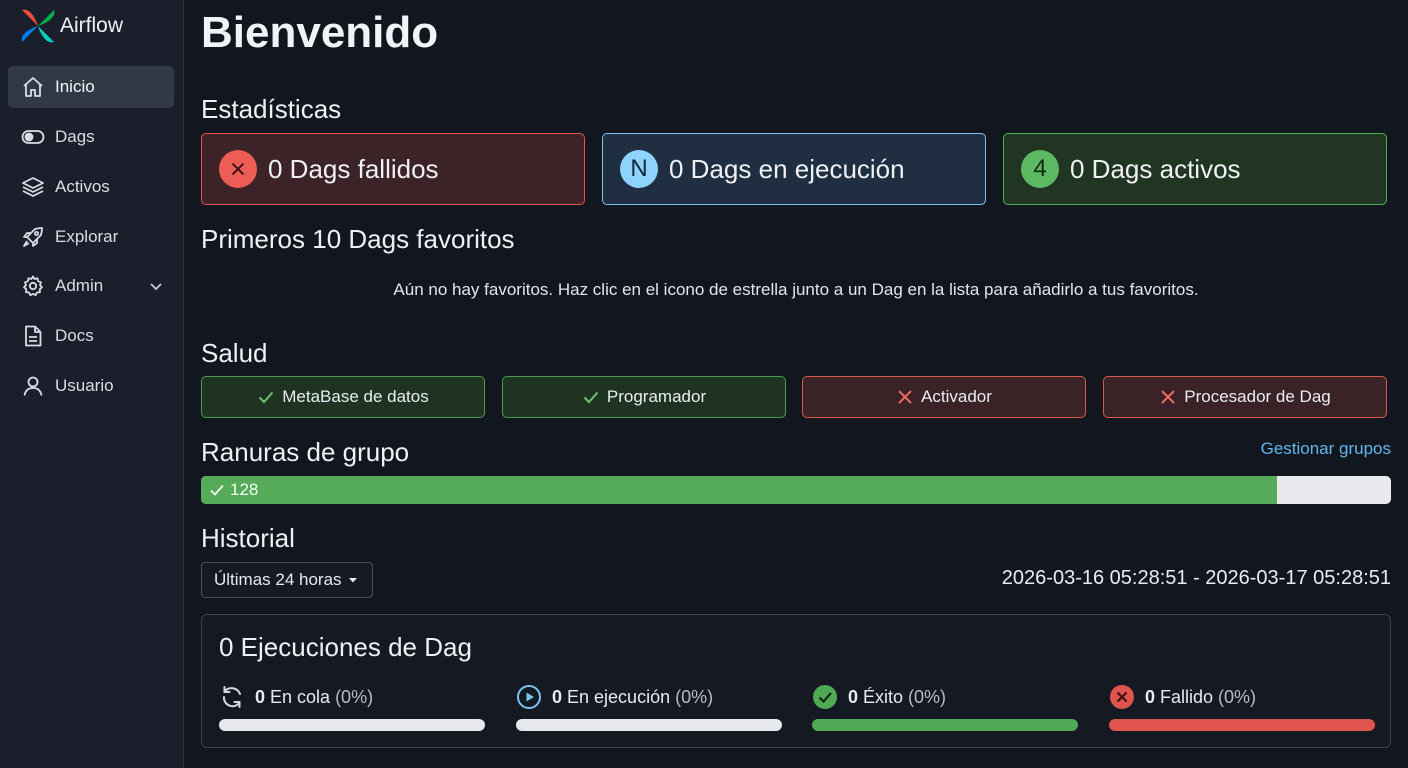  Describe the element at coordinates (33, 87) in the screenshot. I see `home-icon` at that location.